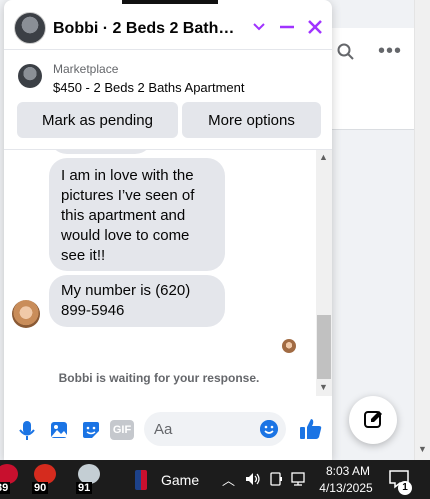  I want to click on more-options-button: More options, so click(251, 120).